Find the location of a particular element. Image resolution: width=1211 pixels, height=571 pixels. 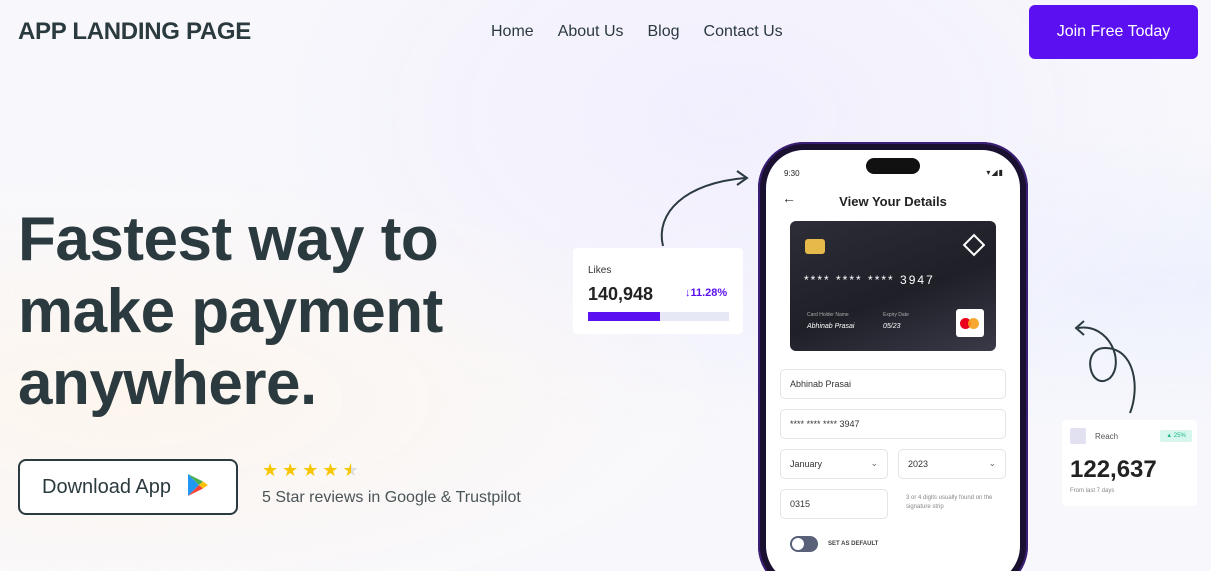

status-time: 9:30 is located at coordinates (792, 173).